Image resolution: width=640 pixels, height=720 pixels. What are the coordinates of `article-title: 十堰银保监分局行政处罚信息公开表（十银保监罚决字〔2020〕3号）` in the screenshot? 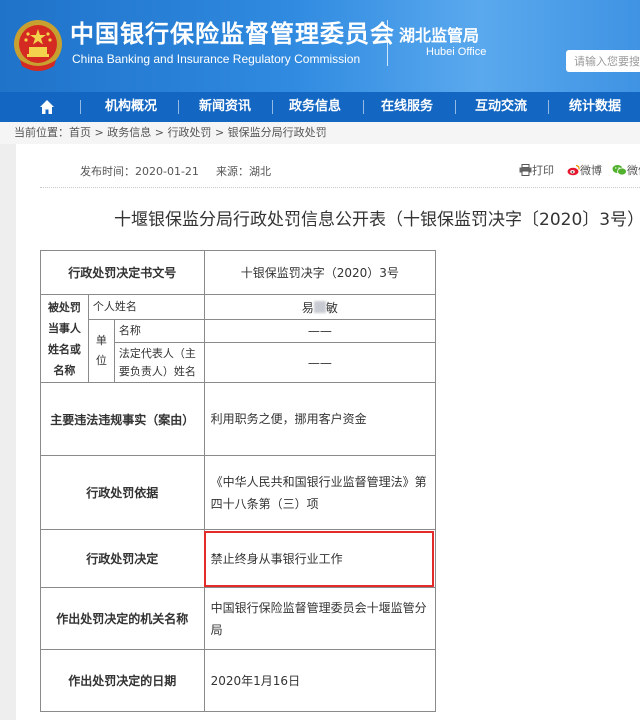 It's located at (377, 220).